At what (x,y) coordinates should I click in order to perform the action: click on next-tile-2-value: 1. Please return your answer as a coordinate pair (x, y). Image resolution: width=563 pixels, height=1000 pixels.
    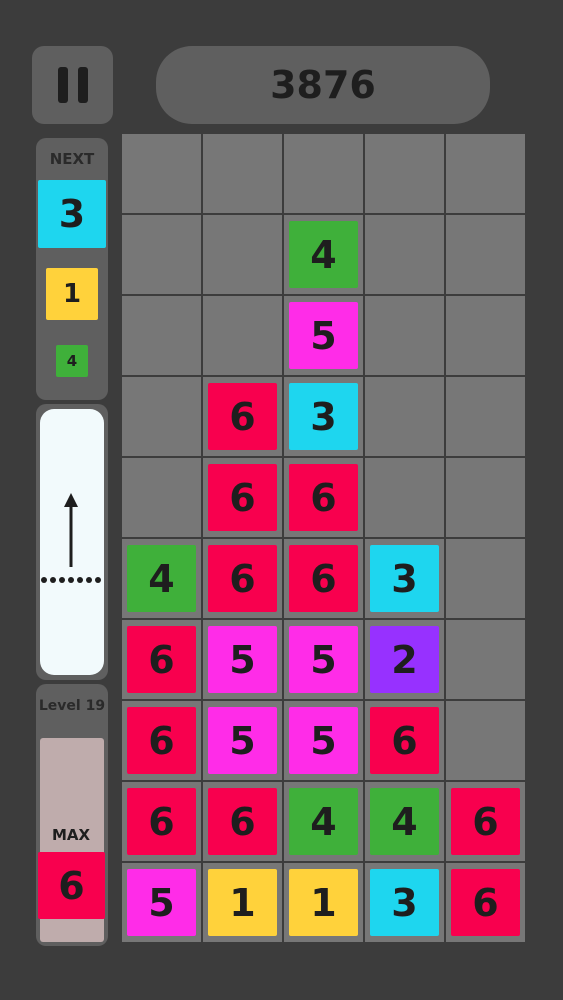
    Looking at the image, I should click on (72, 294).